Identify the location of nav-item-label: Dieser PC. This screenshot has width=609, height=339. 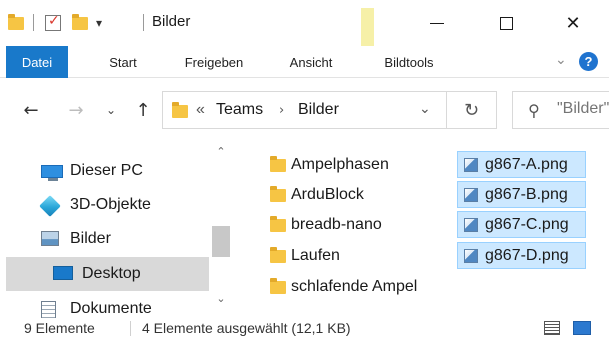
(106, 170).